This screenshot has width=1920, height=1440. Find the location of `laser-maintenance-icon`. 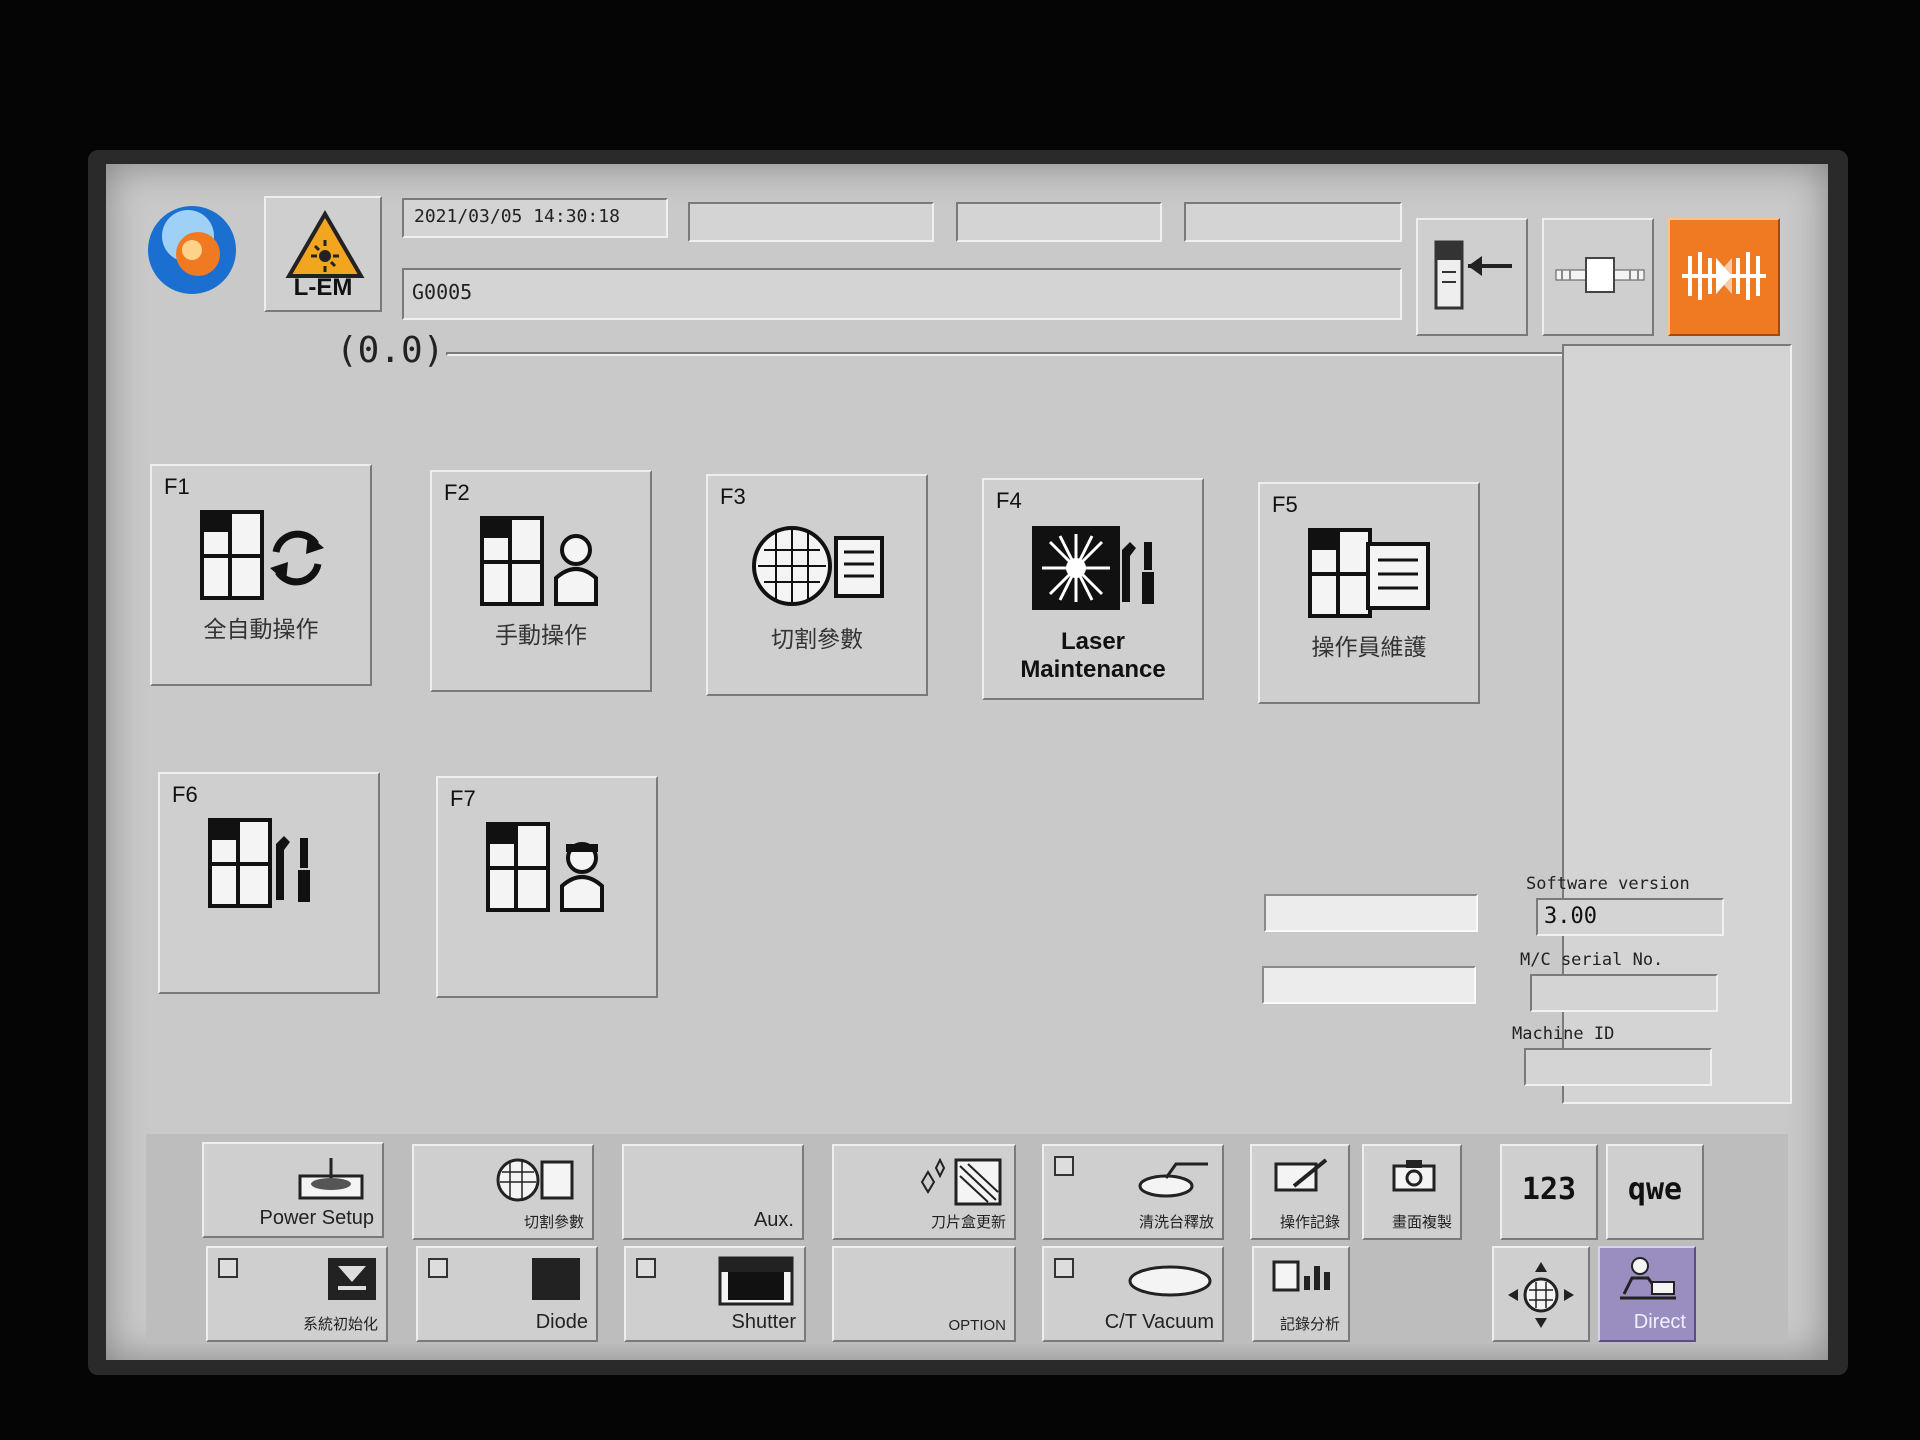

laser-maintenance-icon is located at coordinates (1093, 568).